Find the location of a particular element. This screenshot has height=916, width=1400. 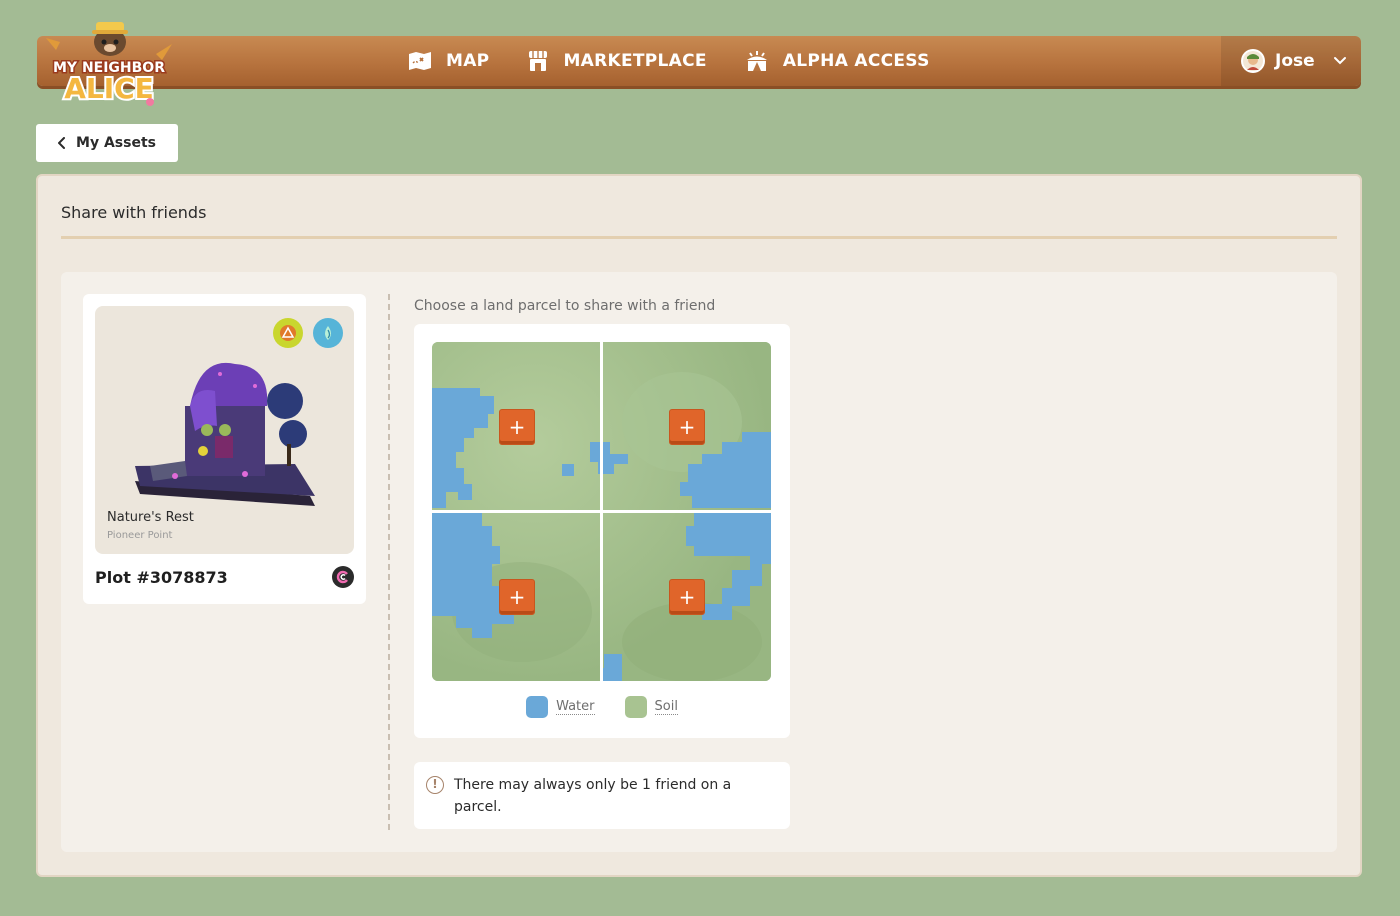

water-element-icon is located at coordinates (328, 333).